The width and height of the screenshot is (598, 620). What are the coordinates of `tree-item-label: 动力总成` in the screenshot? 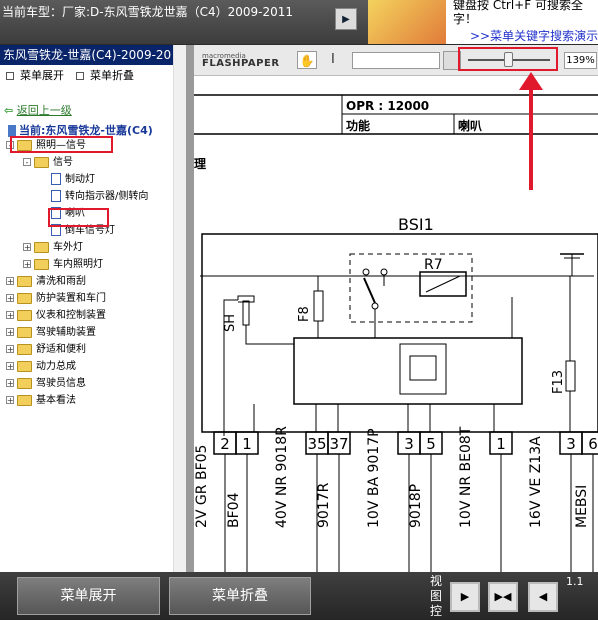 It's located at (56, 366).